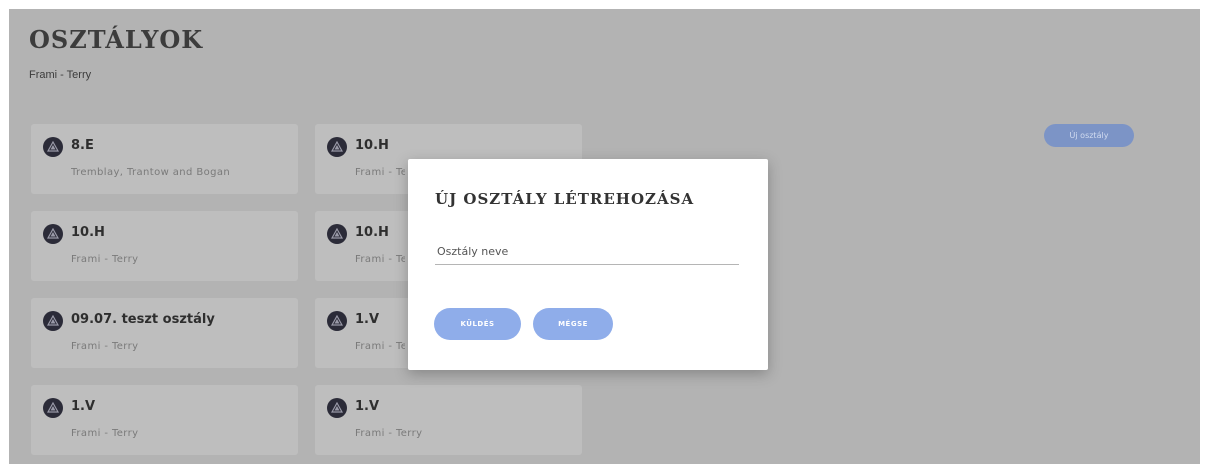 The width and height of the screenshot is (1209, 473). I want to click on class-card: 8.E Tremblay, Trantow and Bogan, so click(164, 159).